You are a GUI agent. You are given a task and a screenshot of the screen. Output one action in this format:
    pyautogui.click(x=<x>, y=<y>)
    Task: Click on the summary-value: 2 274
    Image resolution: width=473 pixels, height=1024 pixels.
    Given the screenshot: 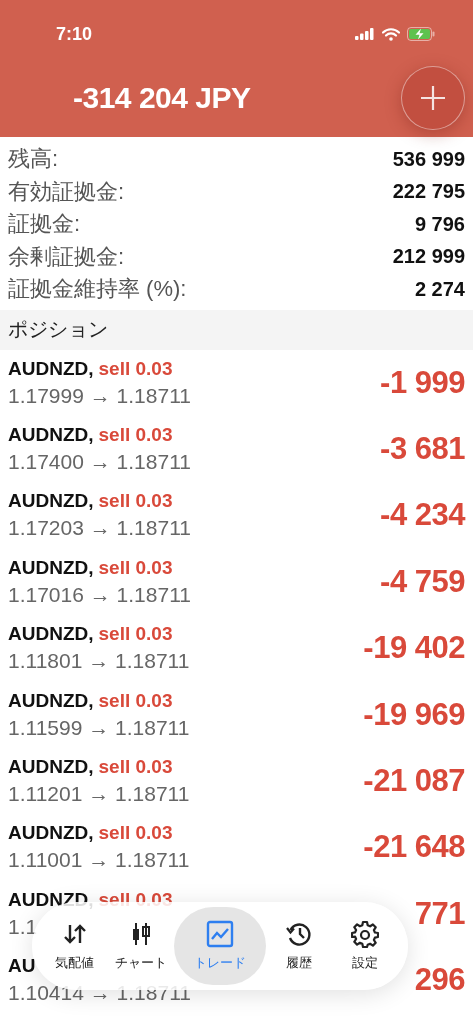 What is the action you would take?
    pyautogui.click(x=439, y=289)
    